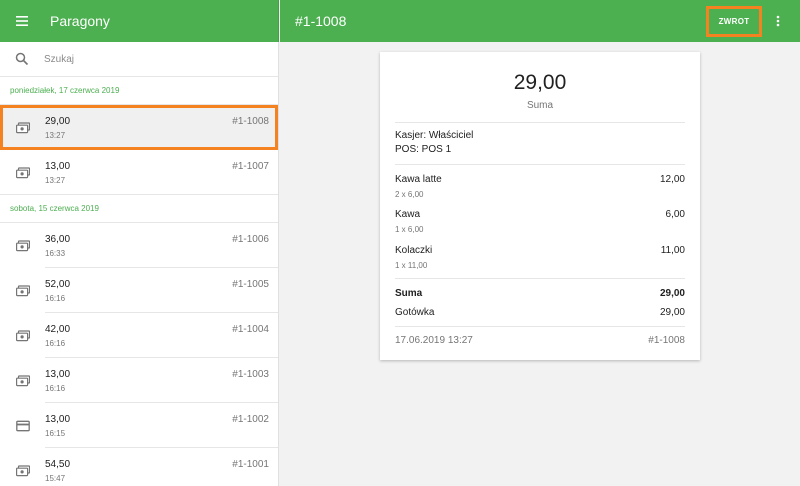 The image size is (800, 486). I want to click on receipt-list-item: 13,00 16:15 #1-1002, so click(139, 425).